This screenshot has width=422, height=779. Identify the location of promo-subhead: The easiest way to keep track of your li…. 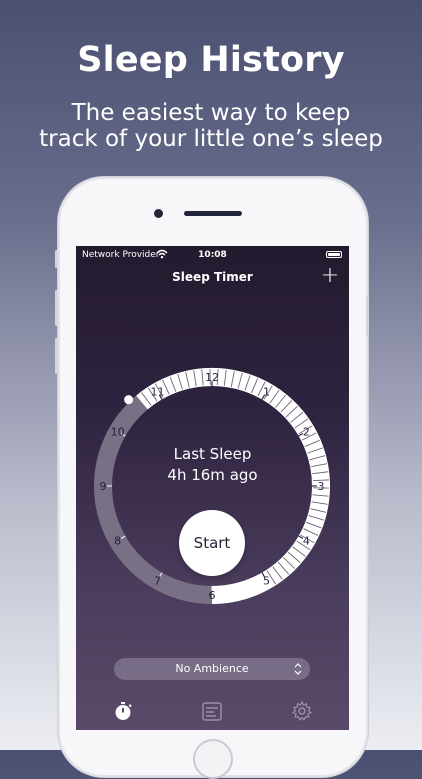
(211, 126).